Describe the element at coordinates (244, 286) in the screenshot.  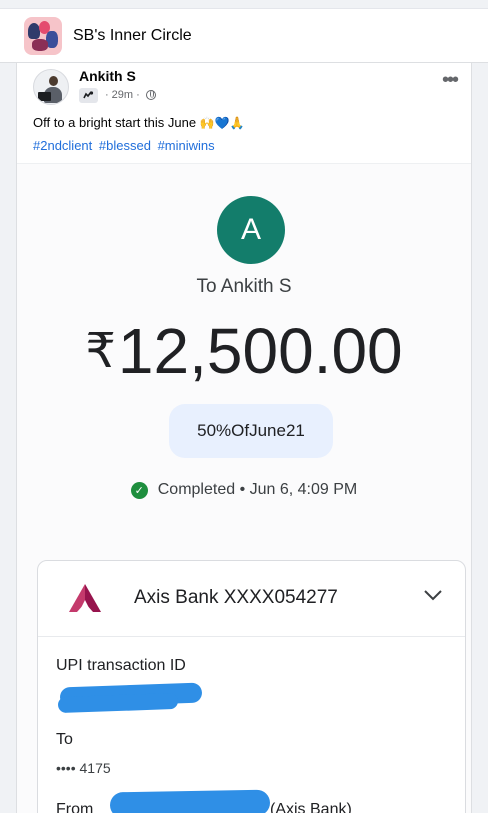
I see `recipient-name: To Ankith S` at that location.